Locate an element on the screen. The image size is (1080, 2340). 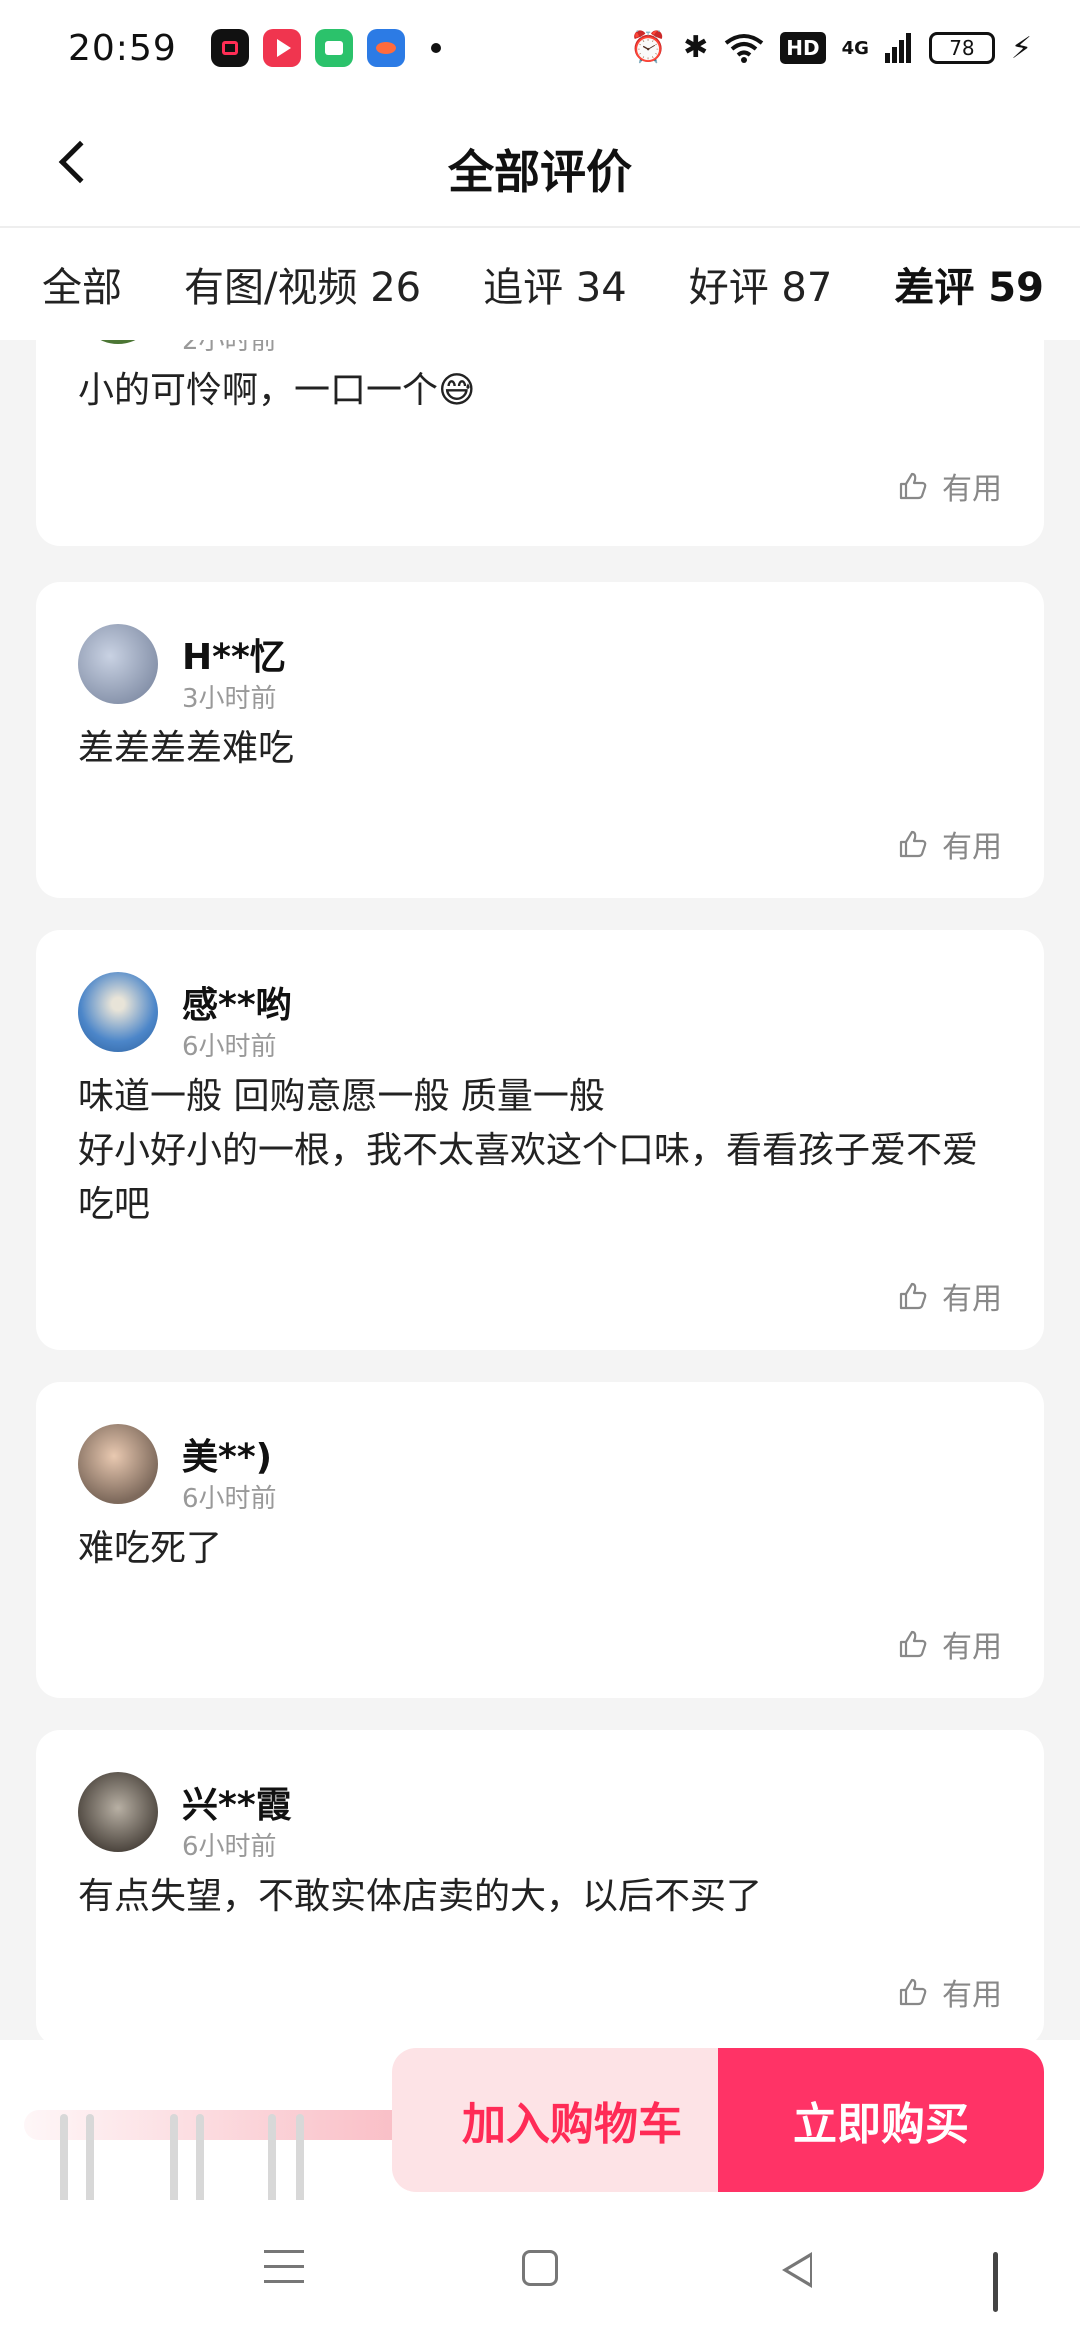
review-filter-tabs: 全部 有图/视频 26 追评 34 好评 87 差评 59 is located at coordinates (540, 284).